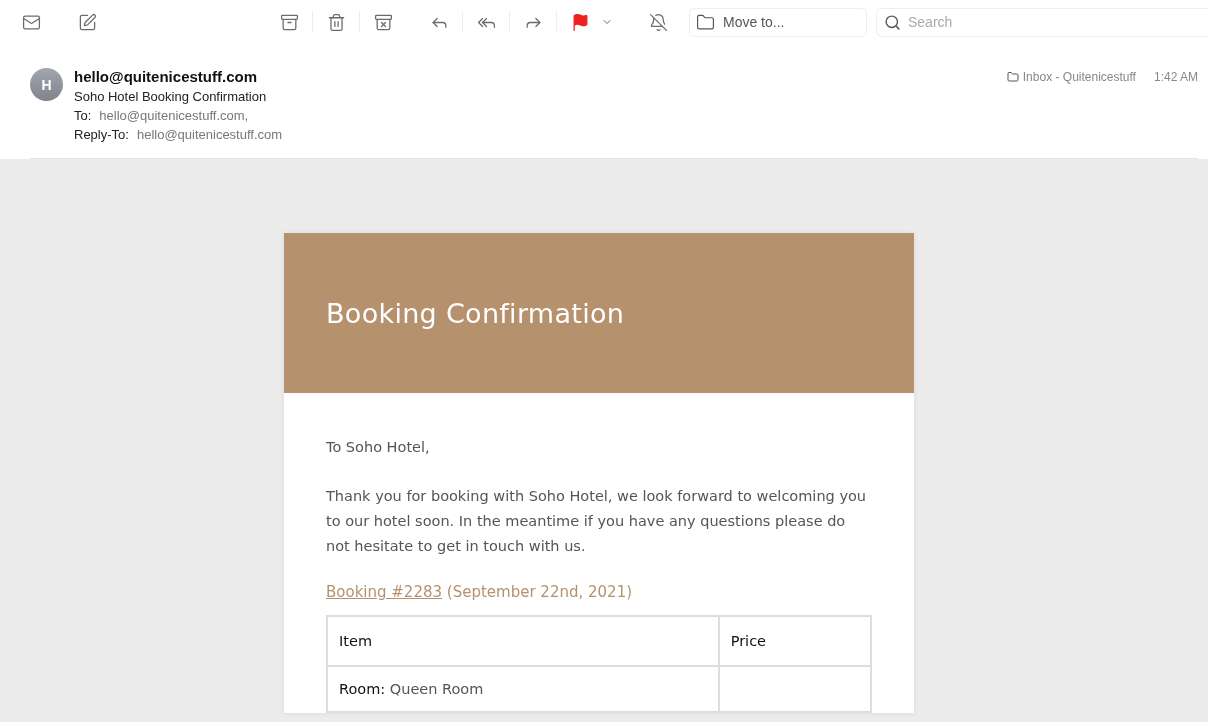  Describe the element at coordinates (209, 134) in the screenshot. I see `reply-to-address: hello@quitenicestuff.com` at that location.